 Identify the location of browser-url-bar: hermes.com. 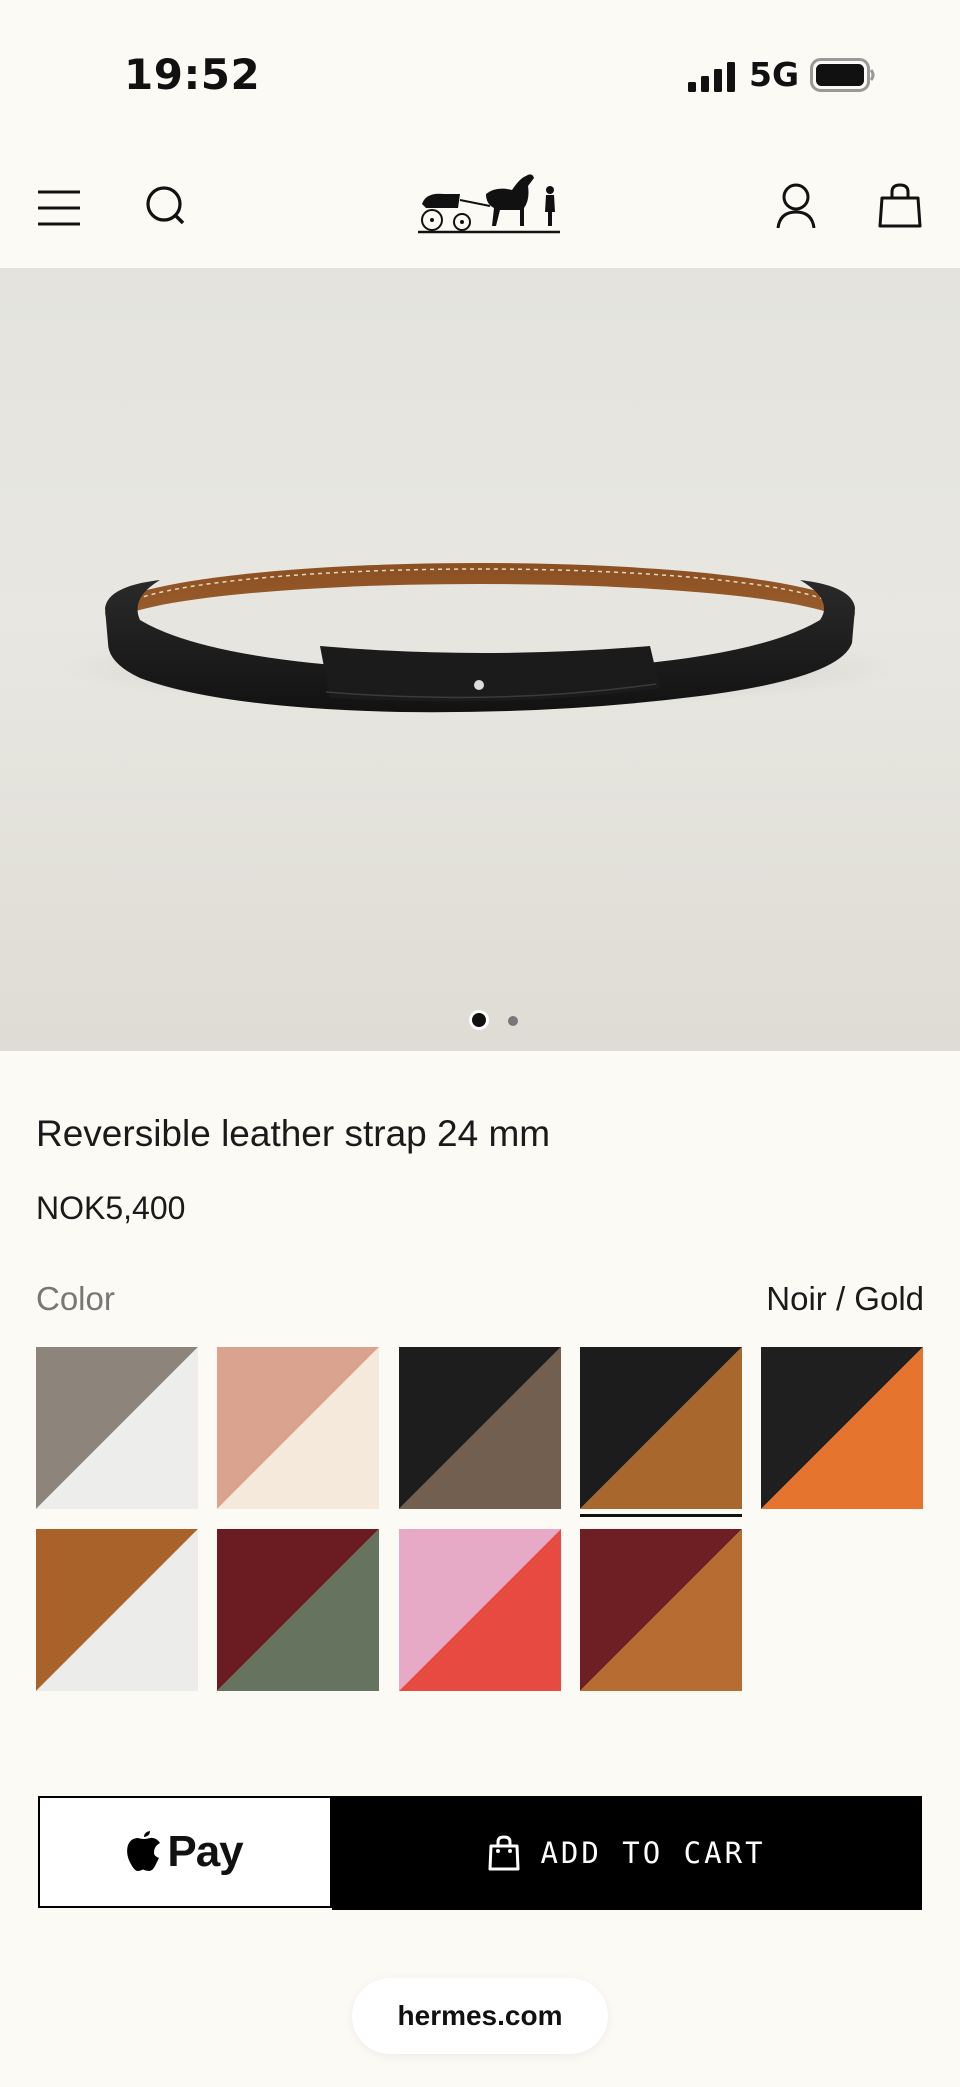
(480, 2016).